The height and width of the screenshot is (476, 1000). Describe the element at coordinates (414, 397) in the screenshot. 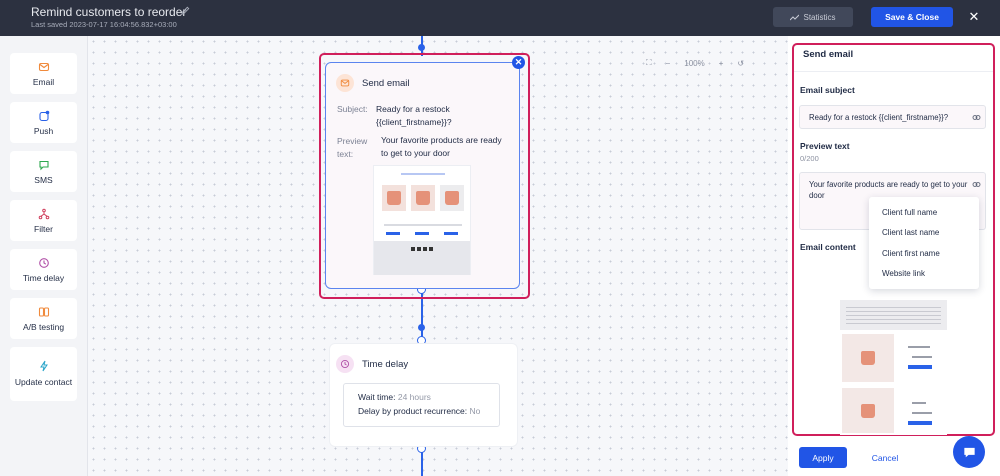

I see `wait-time-value: 24 hours` at that location.